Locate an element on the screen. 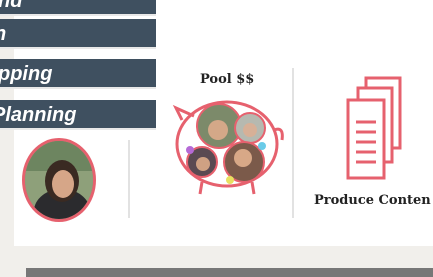 Image resolution: width=433 pixels, height=277 pixels. menu-item-4-label: Planning is located at coordinates (38, 115).